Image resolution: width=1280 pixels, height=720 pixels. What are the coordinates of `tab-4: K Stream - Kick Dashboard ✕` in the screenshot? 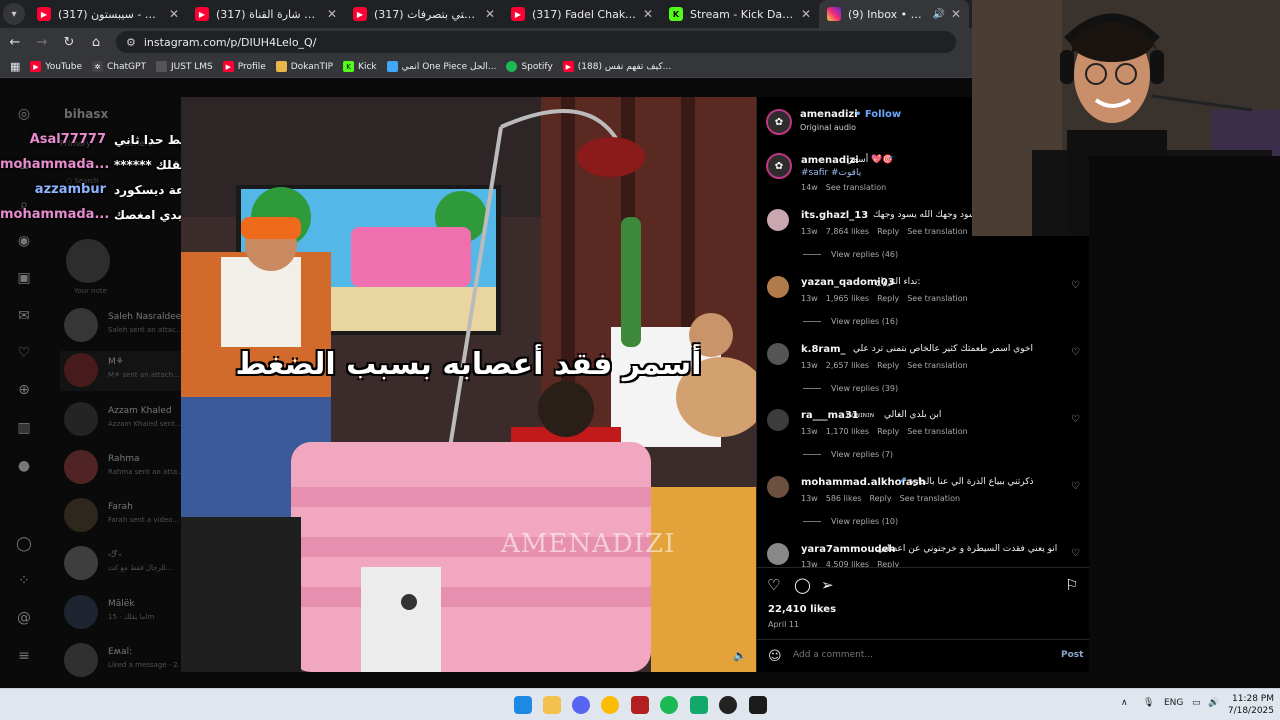 It's located at (740, 14).